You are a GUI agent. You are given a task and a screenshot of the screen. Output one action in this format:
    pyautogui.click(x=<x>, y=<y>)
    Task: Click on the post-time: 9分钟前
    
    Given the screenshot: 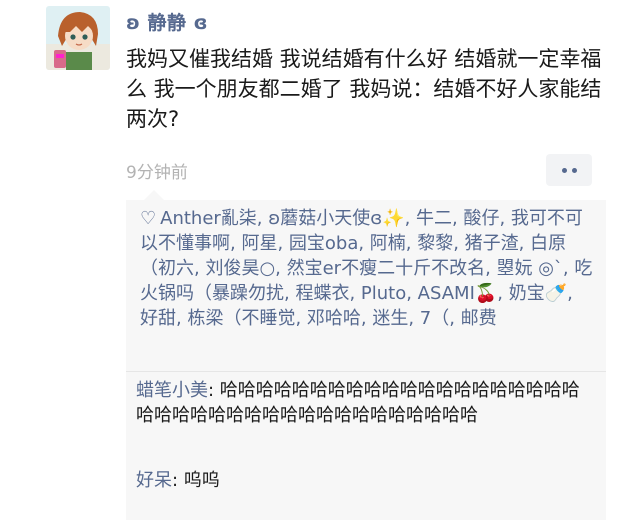 What is the action you would take?
    pyautogui.click(x=157, y=173)
    